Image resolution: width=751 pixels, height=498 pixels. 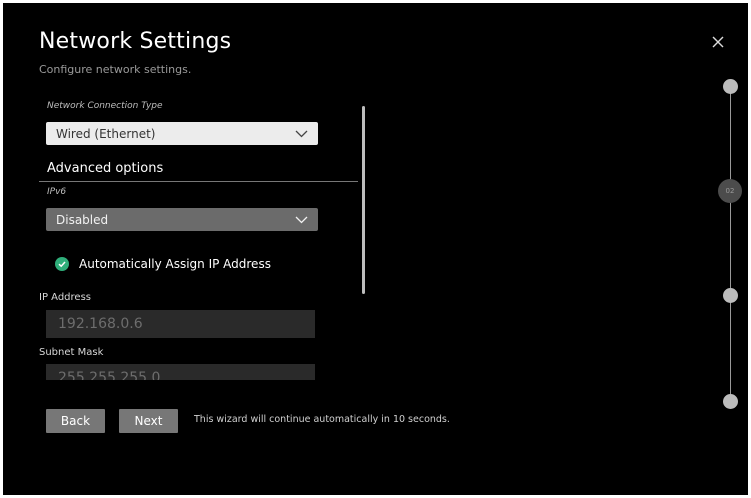 I want to click on step-progress-line, so click(x=730, y=244).